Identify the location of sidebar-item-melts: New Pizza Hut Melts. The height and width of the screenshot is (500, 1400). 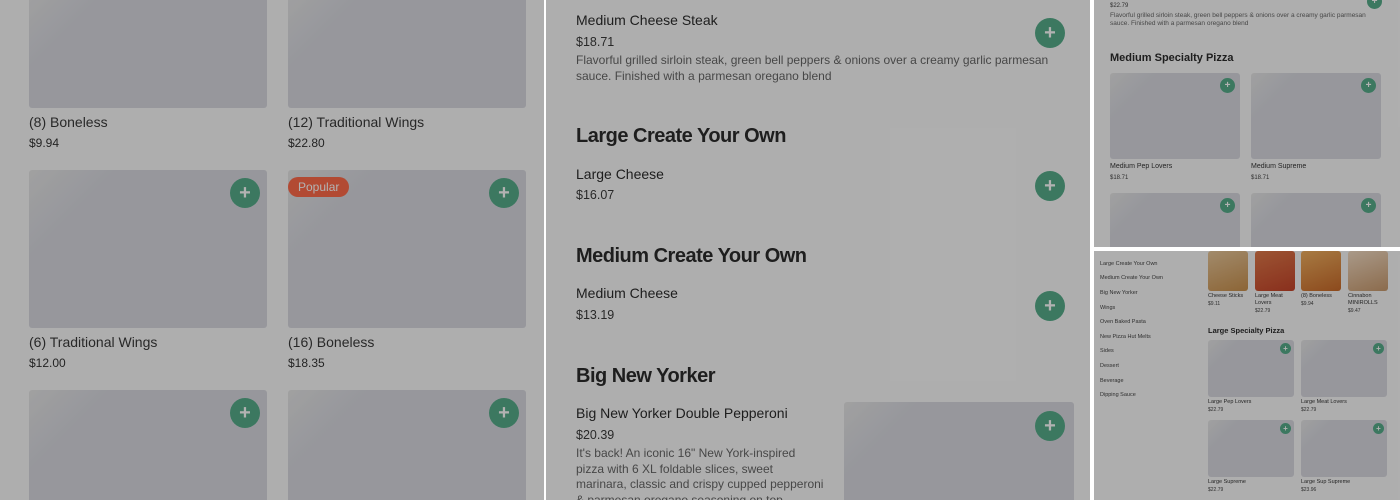
(1125, 337).